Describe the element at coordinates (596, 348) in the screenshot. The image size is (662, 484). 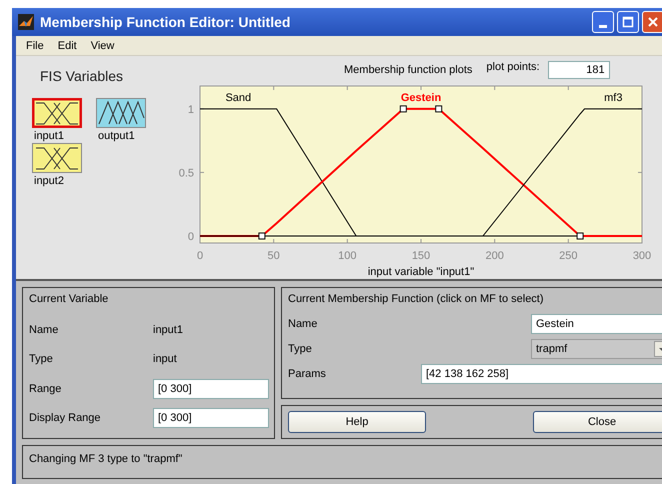
I see `type-dropdown: trapmf` at that location.